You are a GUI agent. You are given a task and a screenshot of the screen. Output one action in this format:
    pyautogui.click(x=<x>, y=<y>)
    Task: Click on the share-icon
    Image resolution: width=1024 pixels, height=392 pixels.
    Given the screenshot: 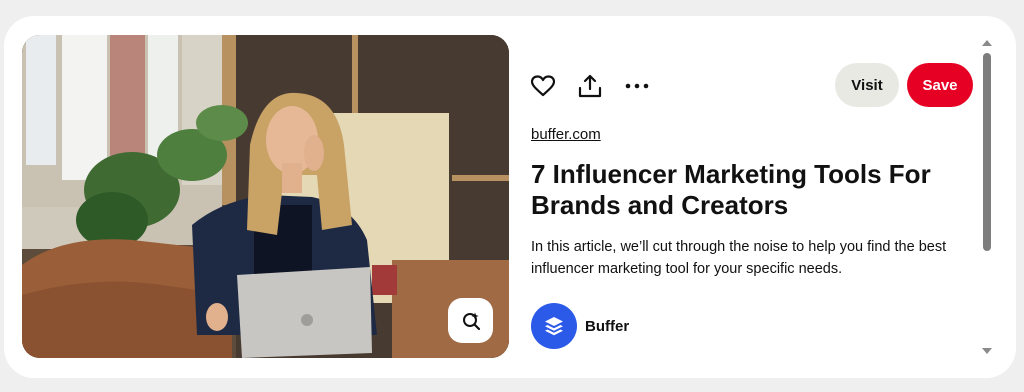 What is the action you would take?
    pyautogui.click(x=590, y=86)
    